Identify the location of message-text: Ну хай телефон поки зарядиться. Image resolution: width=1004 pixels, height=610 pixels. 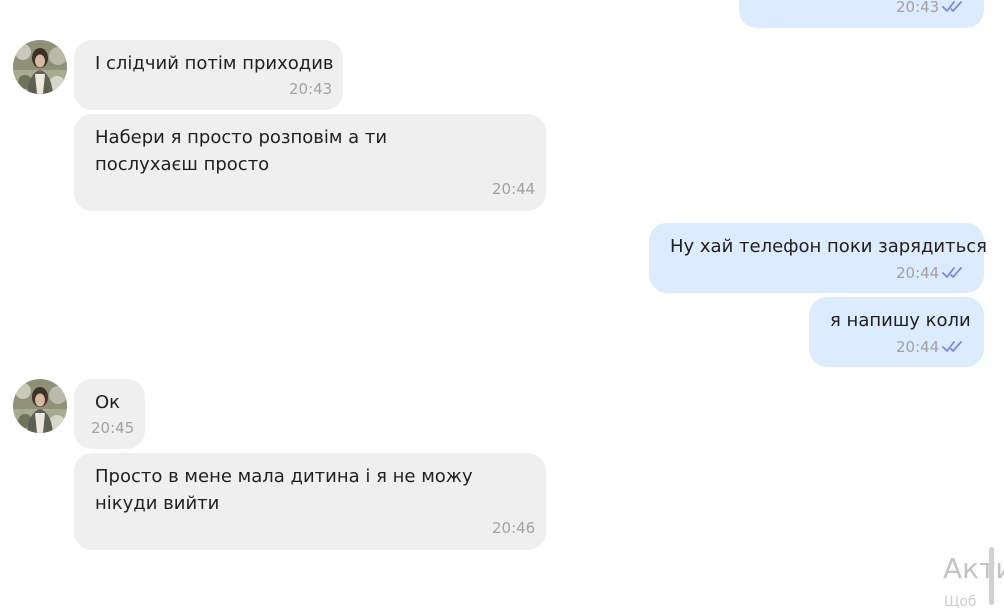
(828, 246).